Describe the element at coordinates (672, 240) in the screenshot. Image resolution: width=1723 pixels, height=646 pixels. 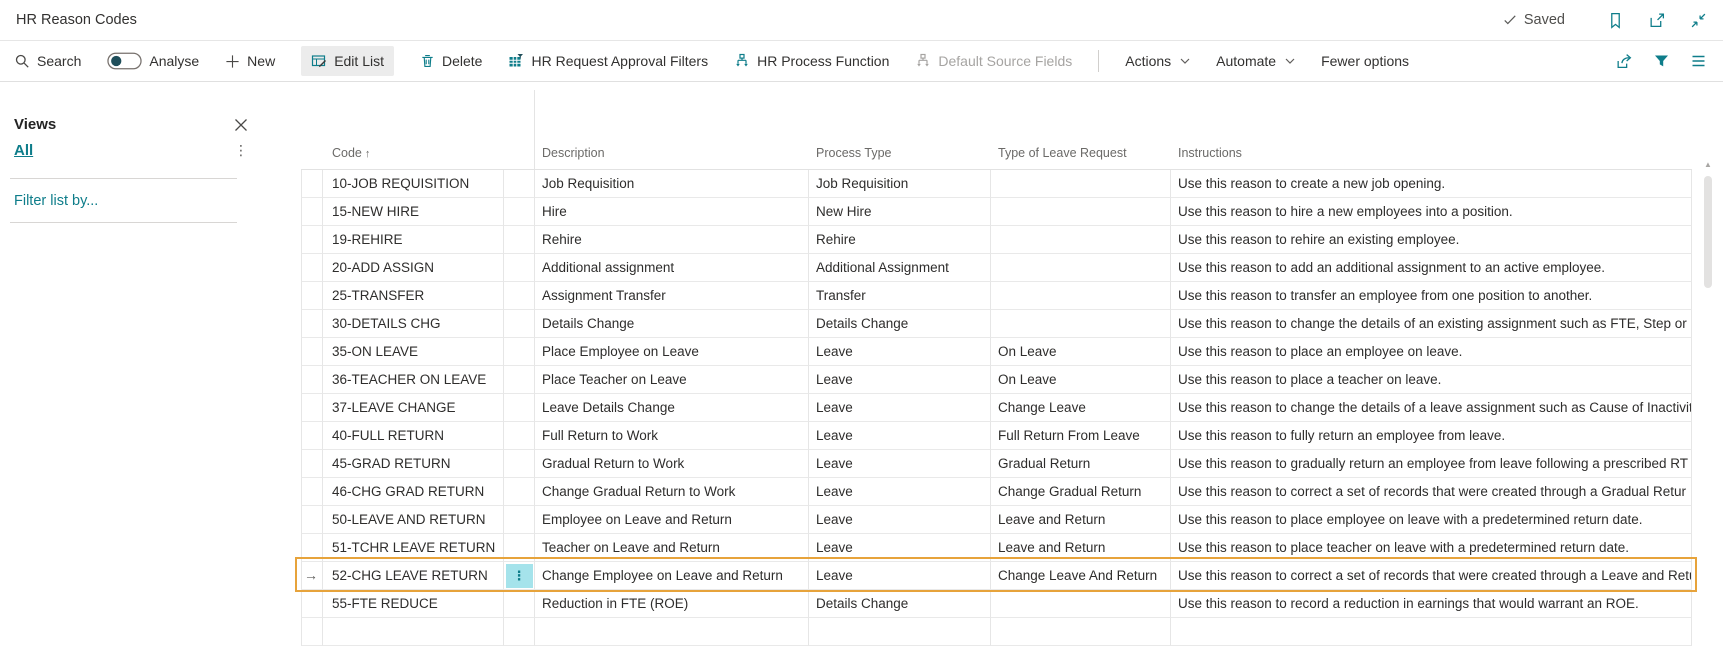
I see `cell-description: Rehire` at that location.